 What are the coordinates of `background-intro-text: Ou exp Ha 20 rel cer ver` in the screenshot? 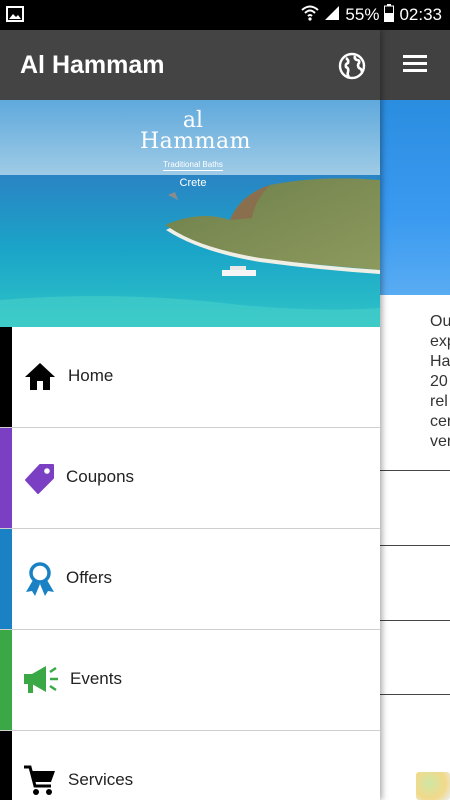 It's located at (440, 381).